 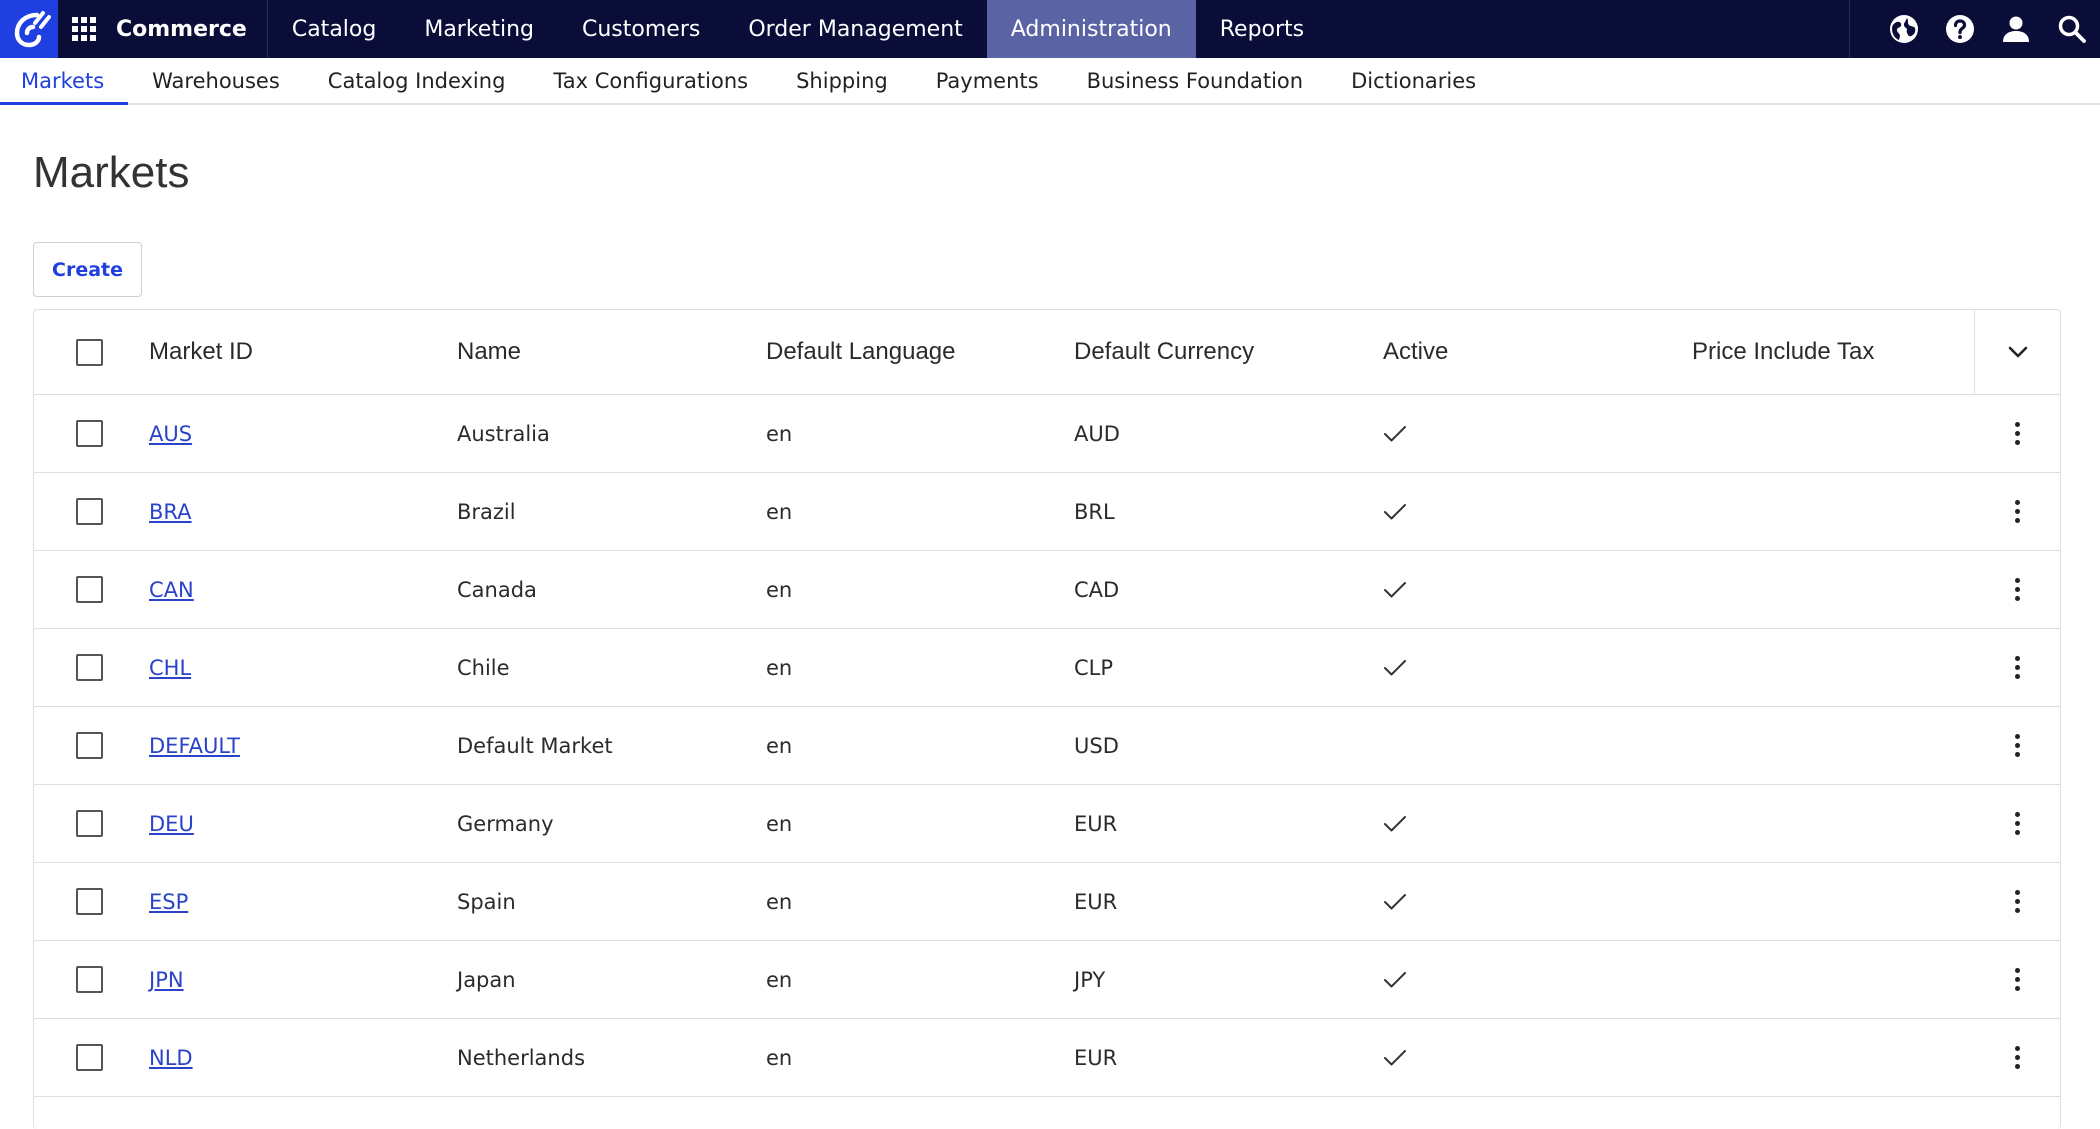 I want to click on market-id-cell: AUS, so click(x=170, y=434).